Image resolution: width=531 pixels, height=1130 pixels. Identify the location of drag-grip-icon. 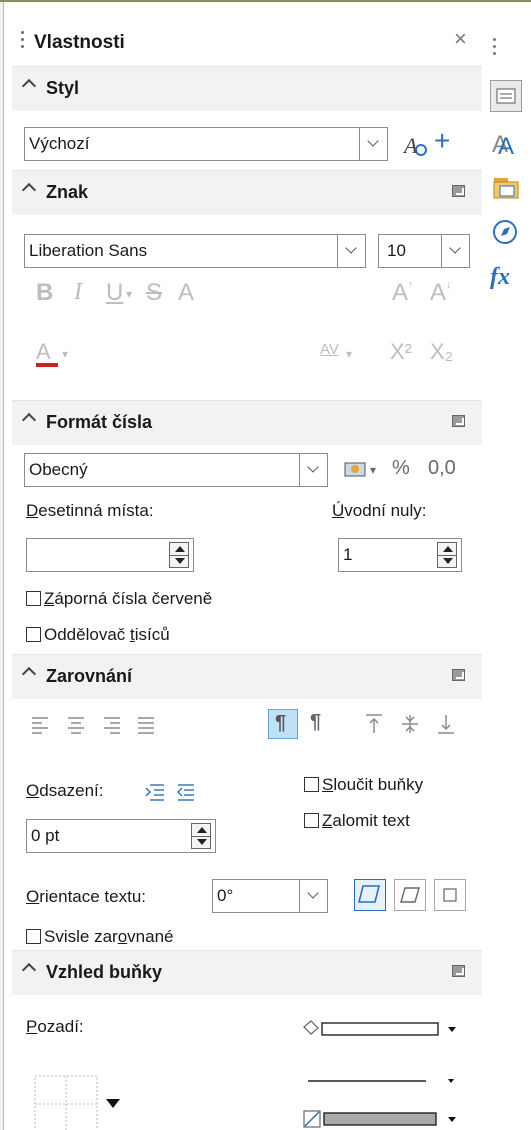
(23, 42).